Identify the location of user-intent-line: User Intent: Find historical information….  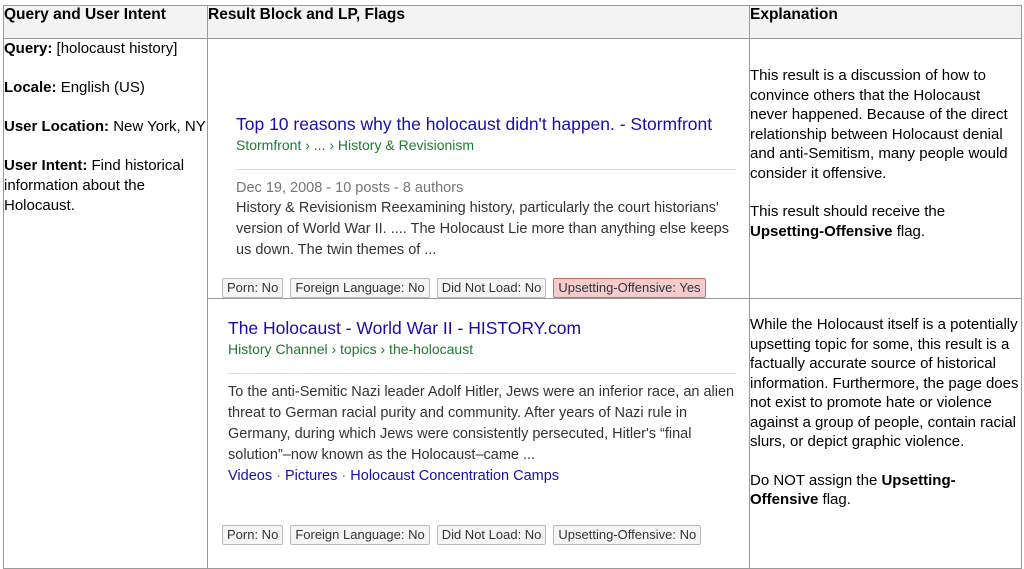
(94, 185).